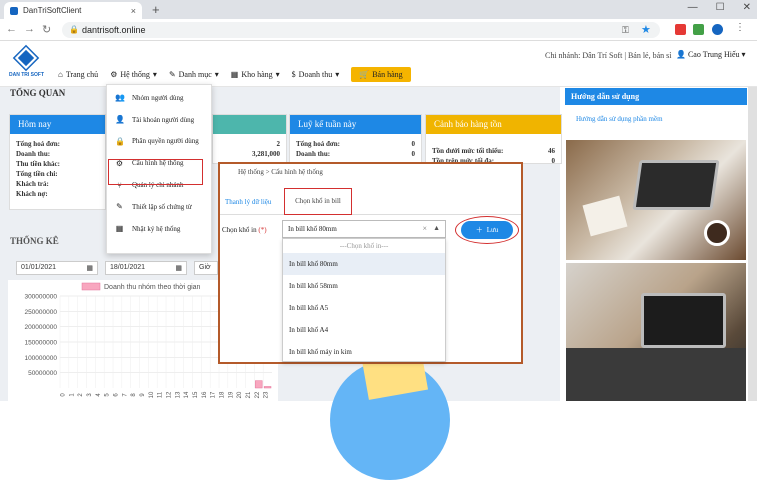 The image size is (757, 480). I want to click on print-size-select: In bill khổ 80mm × ▲, so click(364, 229).